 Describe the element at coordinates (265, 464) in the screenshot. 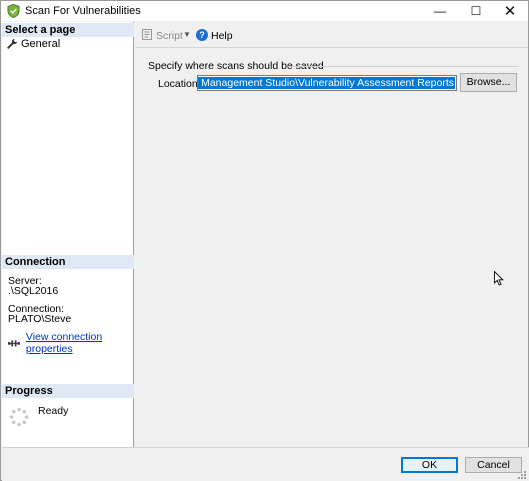

I see `dialog-footer: OK Cancel` at that location.